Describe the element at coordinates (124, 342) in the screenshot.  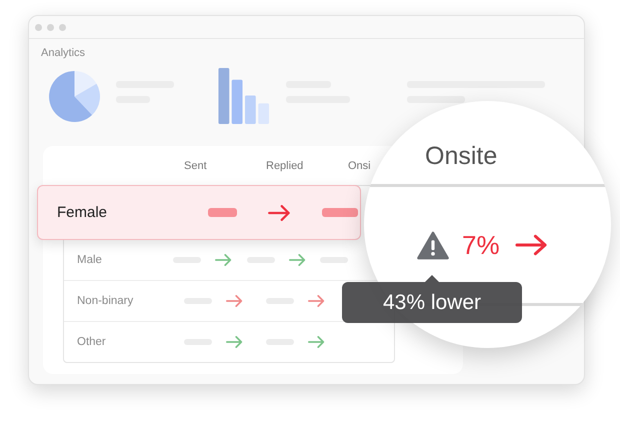
I see `row-label: Other` at that location.